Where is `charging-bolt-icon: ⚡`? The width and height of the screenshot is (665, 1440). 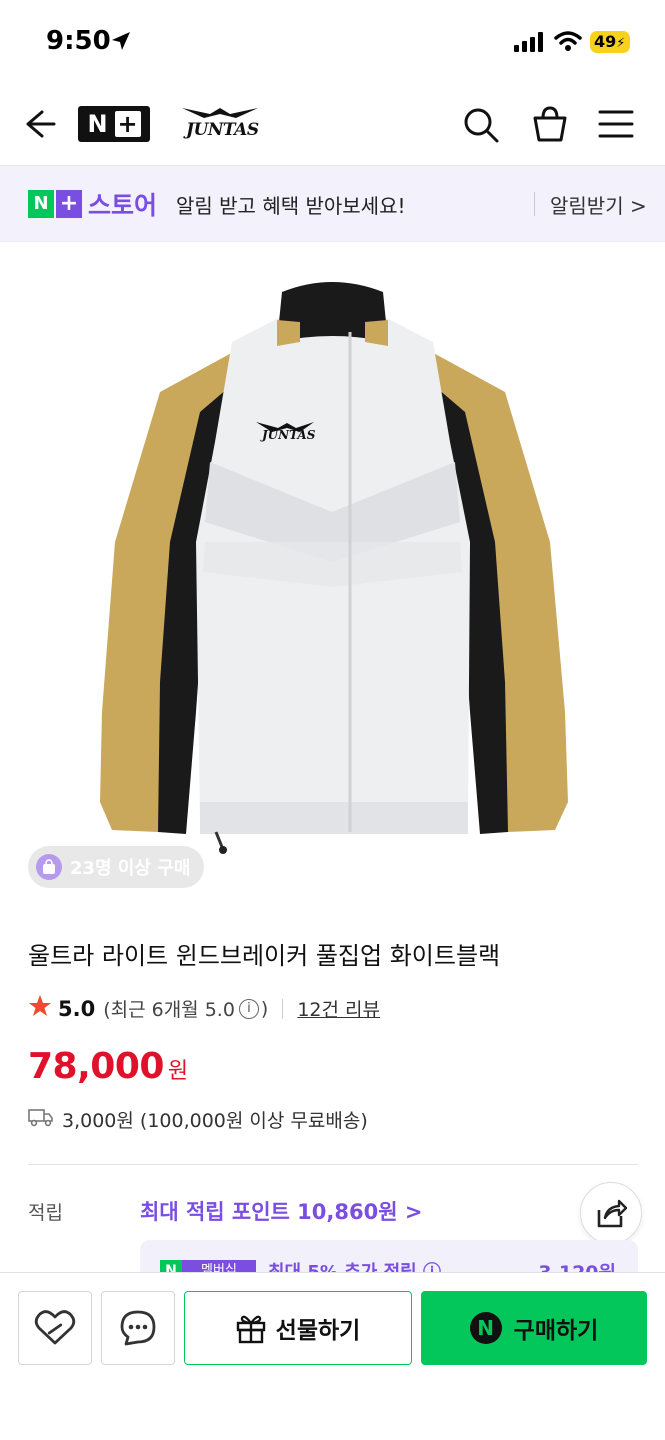
charging-bolt-icon: ⚡ is located at coordinates (621, 43).